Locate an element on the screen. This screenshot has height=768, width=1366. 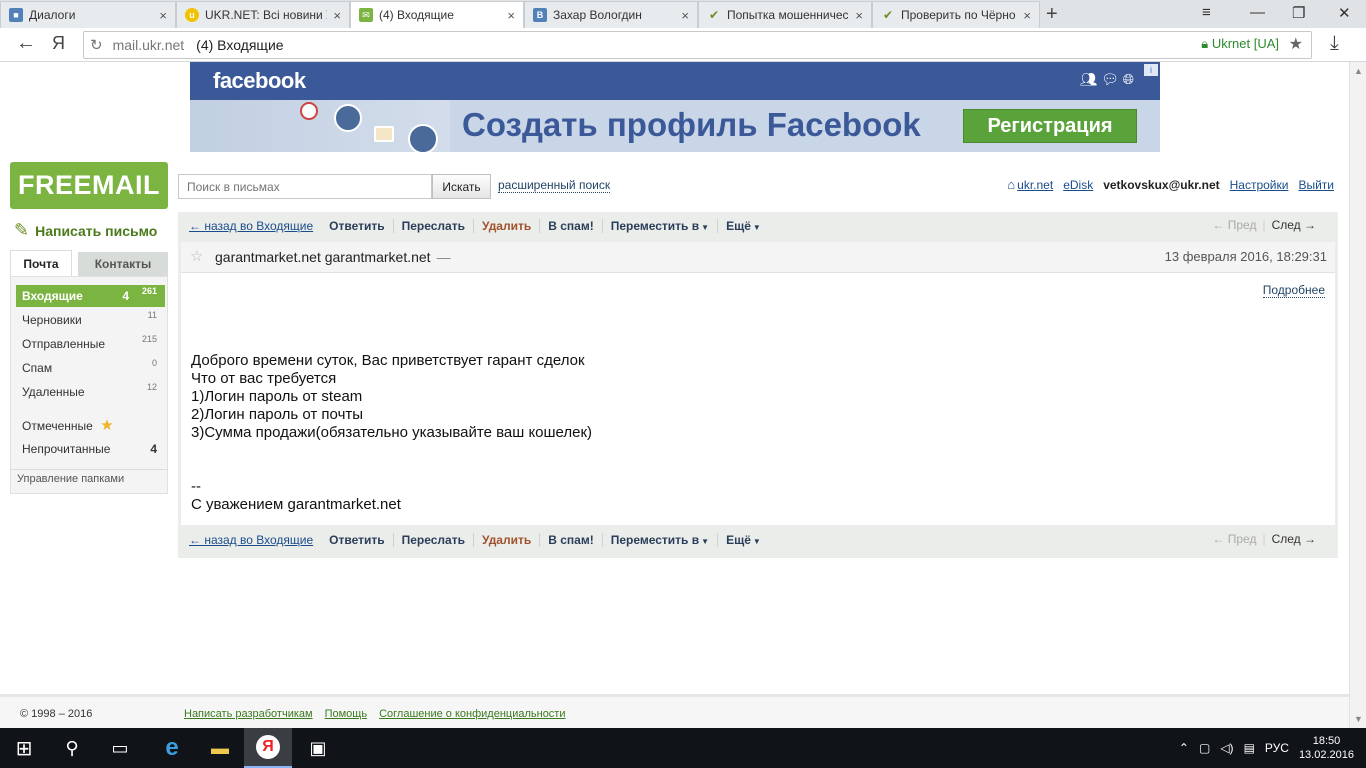
close-window-icon: ✕ is located at coordinates (1344, 13).